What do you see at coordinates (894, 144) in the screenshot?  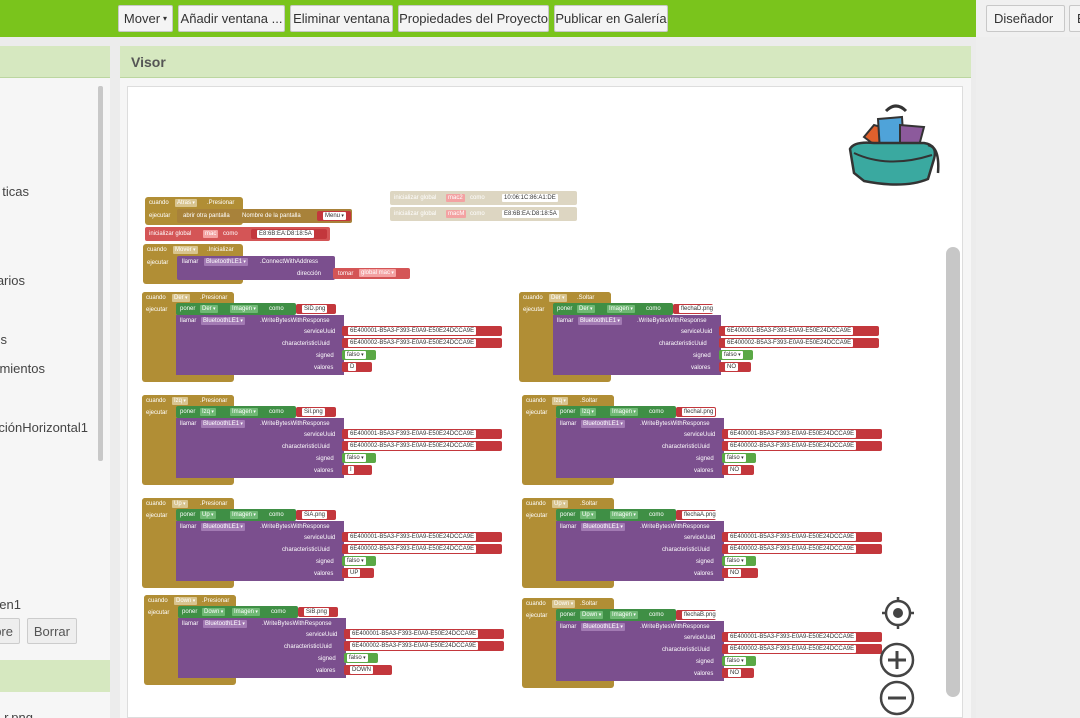 I see `backpack-icon` at bounding box center [894, 144].